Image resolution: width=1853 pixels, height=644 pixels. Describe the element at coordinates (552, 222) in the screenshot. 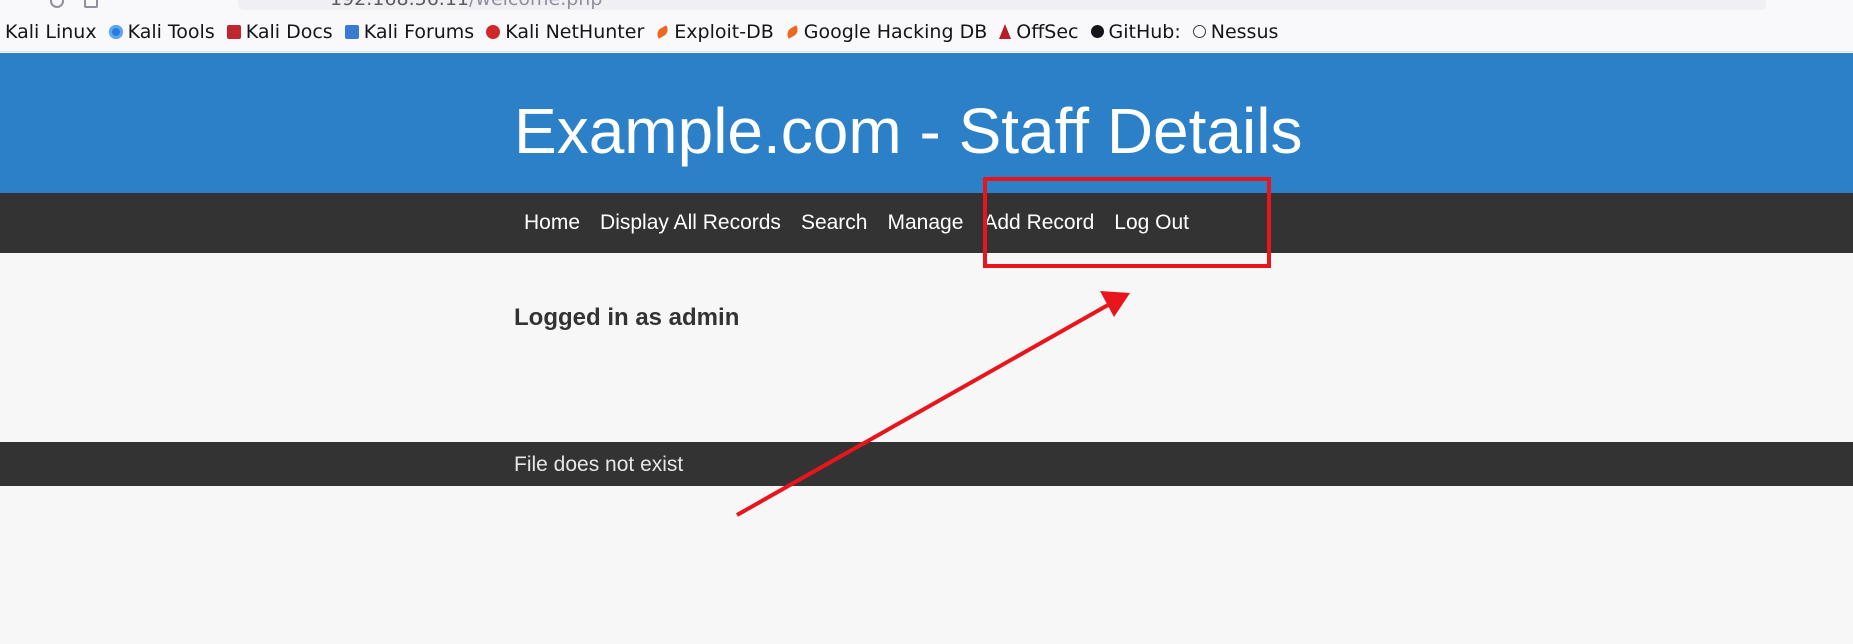

I see `nav-link-home: Home` at that location.